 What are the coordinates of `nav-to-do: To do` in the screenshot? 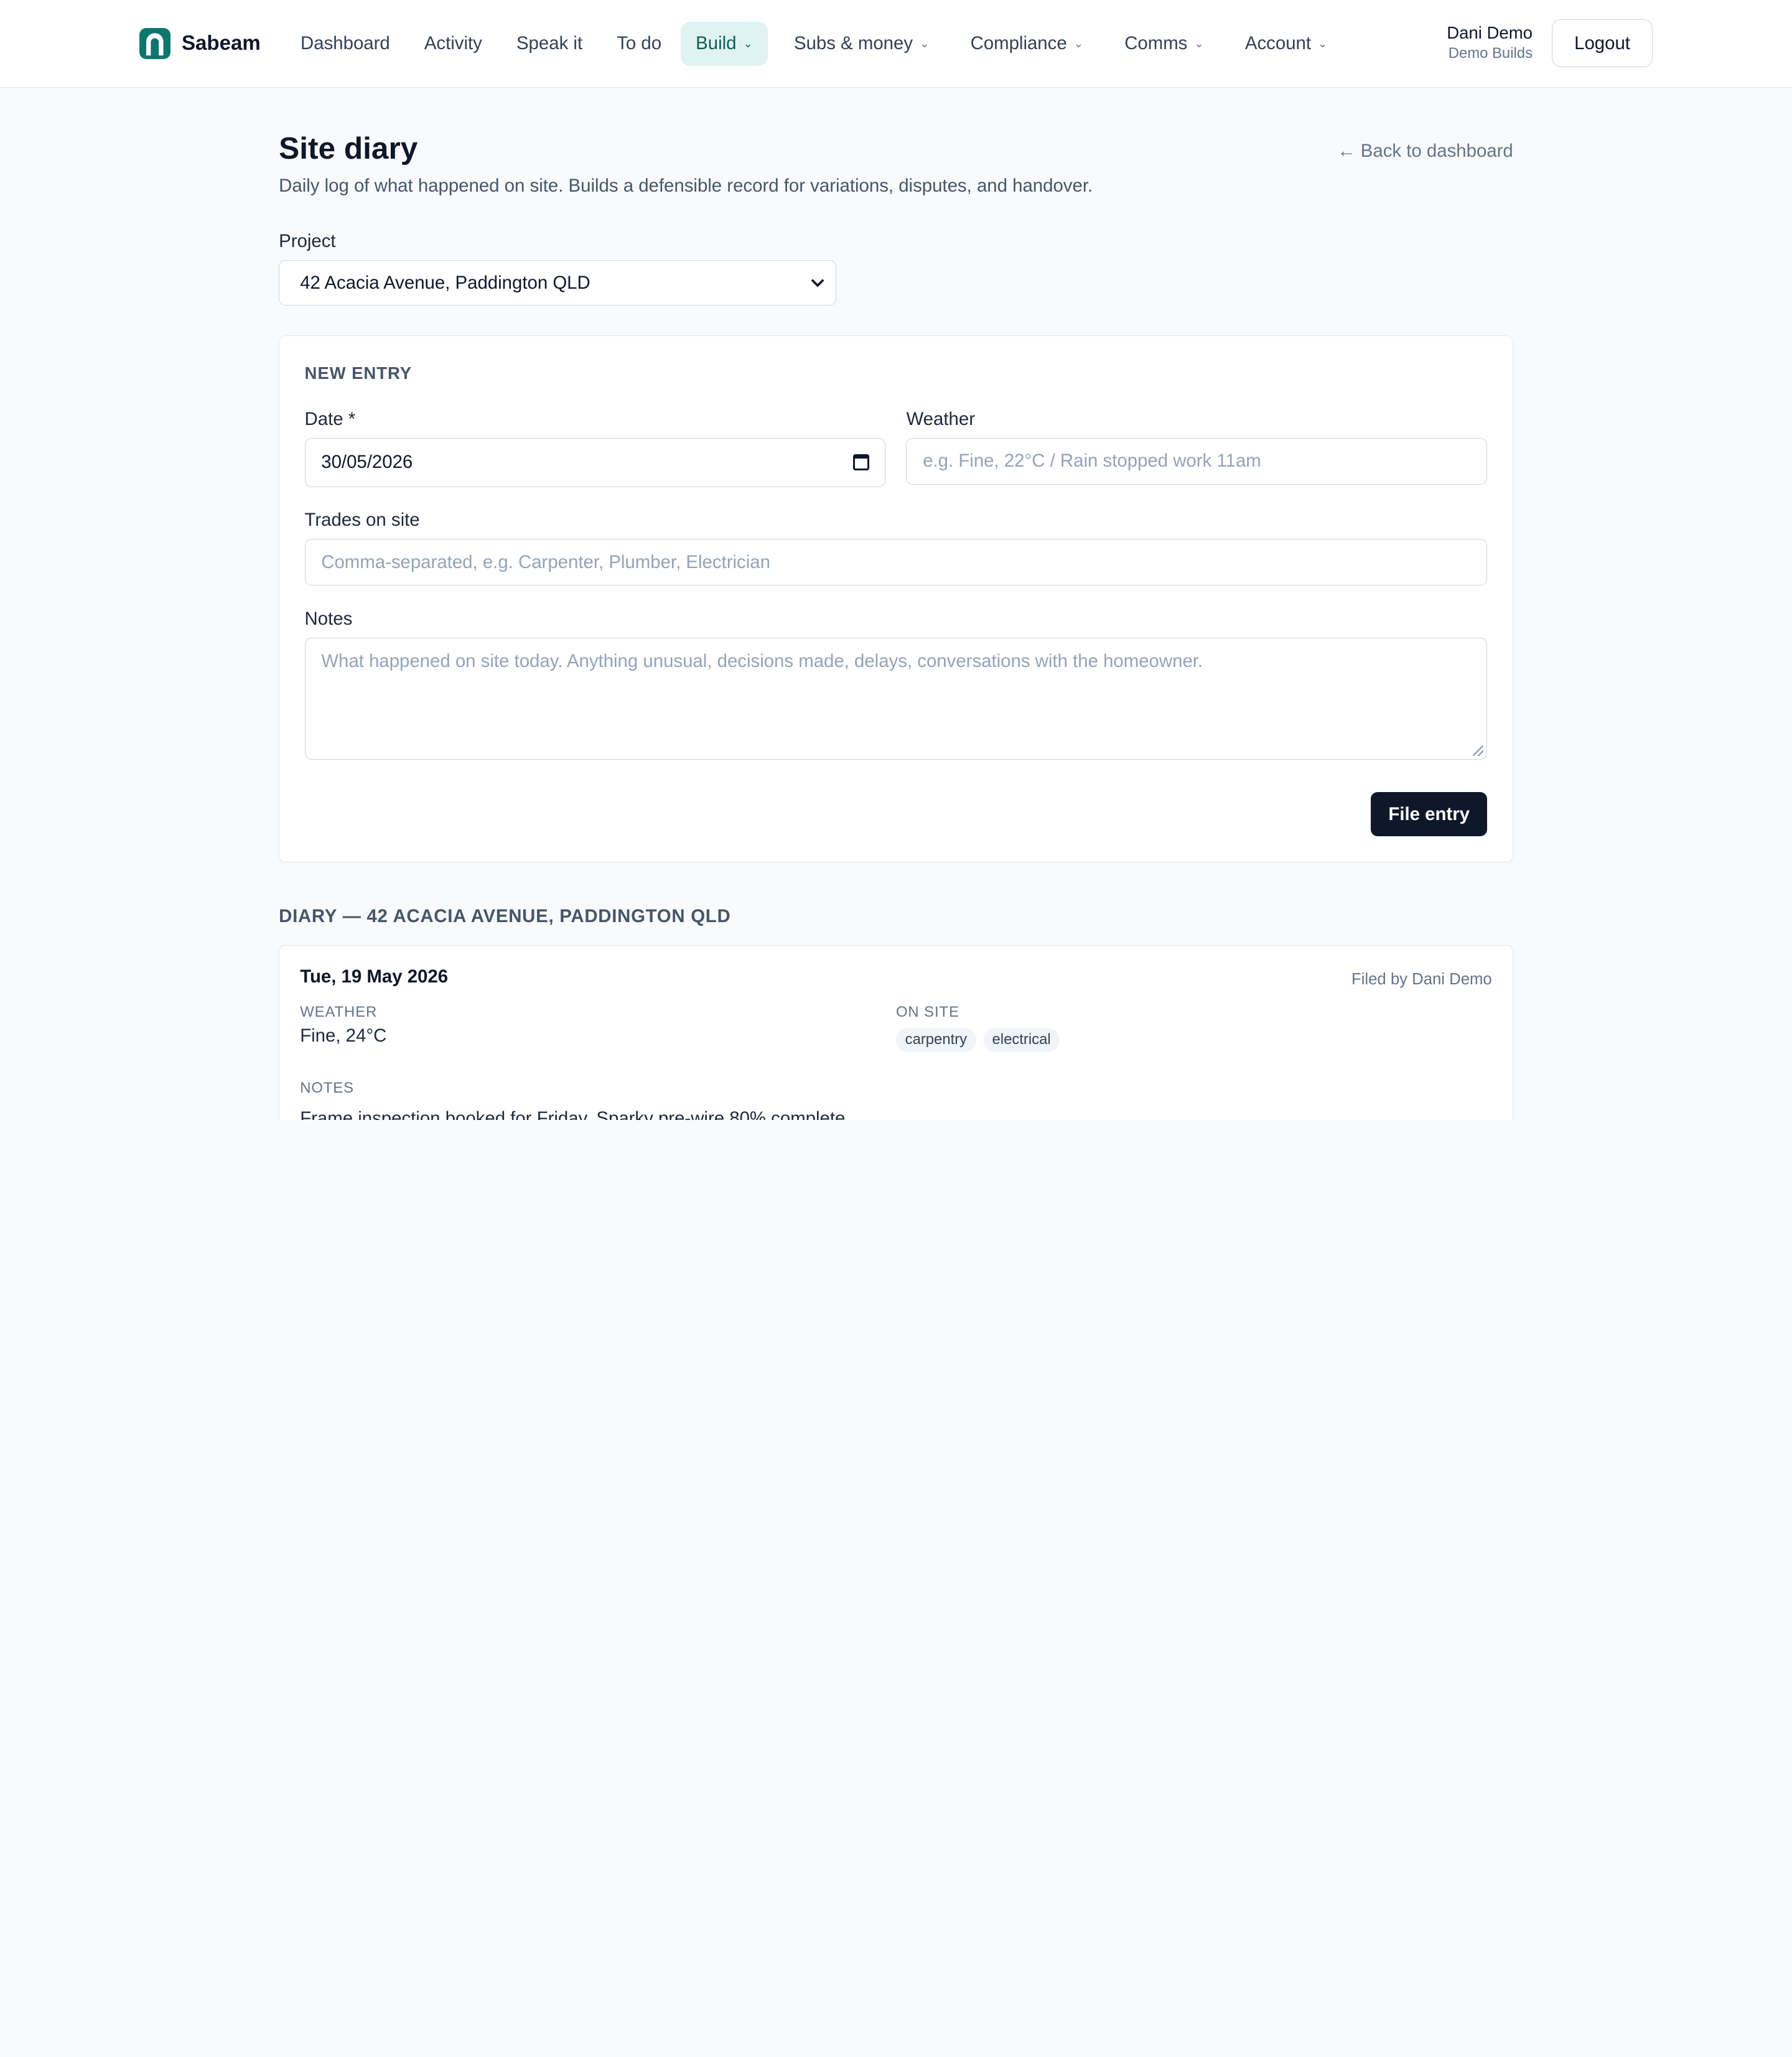 It's located at (639, 44).